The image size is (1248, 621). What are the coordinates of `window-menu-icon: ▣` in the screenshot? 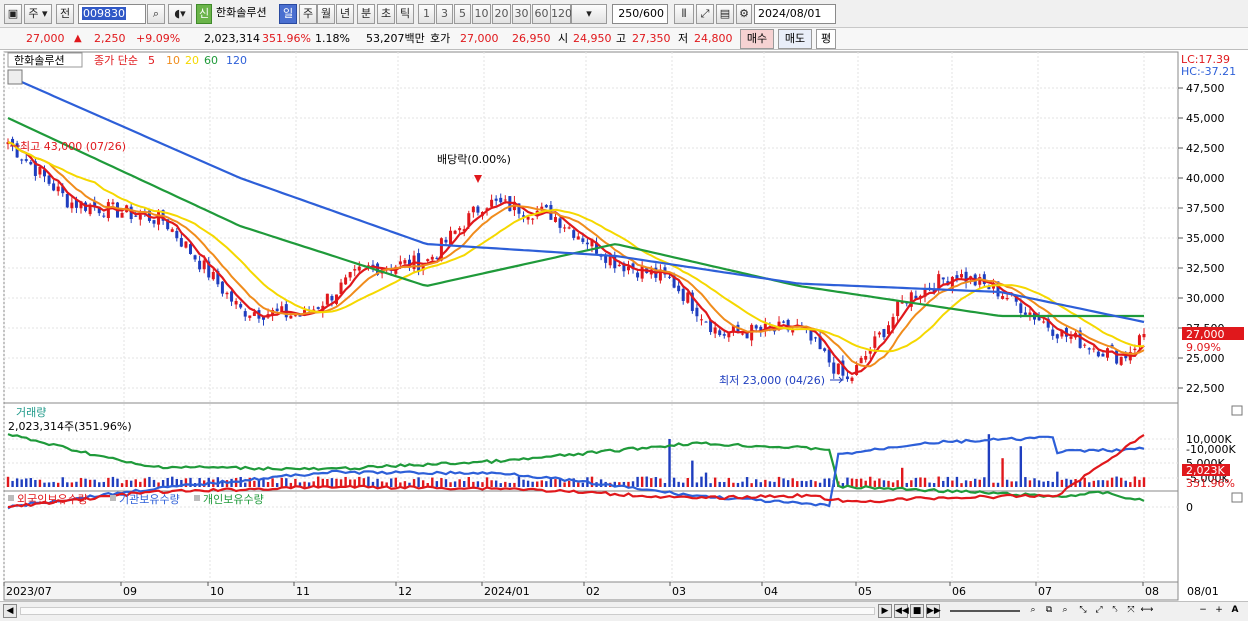 It's located at (13, 14).